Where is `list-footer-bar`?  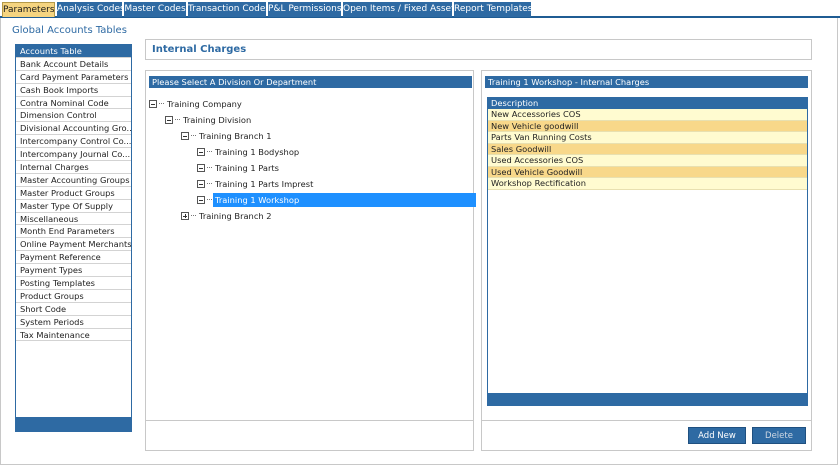
list-footer-bar is located at coordinates (73, 424).